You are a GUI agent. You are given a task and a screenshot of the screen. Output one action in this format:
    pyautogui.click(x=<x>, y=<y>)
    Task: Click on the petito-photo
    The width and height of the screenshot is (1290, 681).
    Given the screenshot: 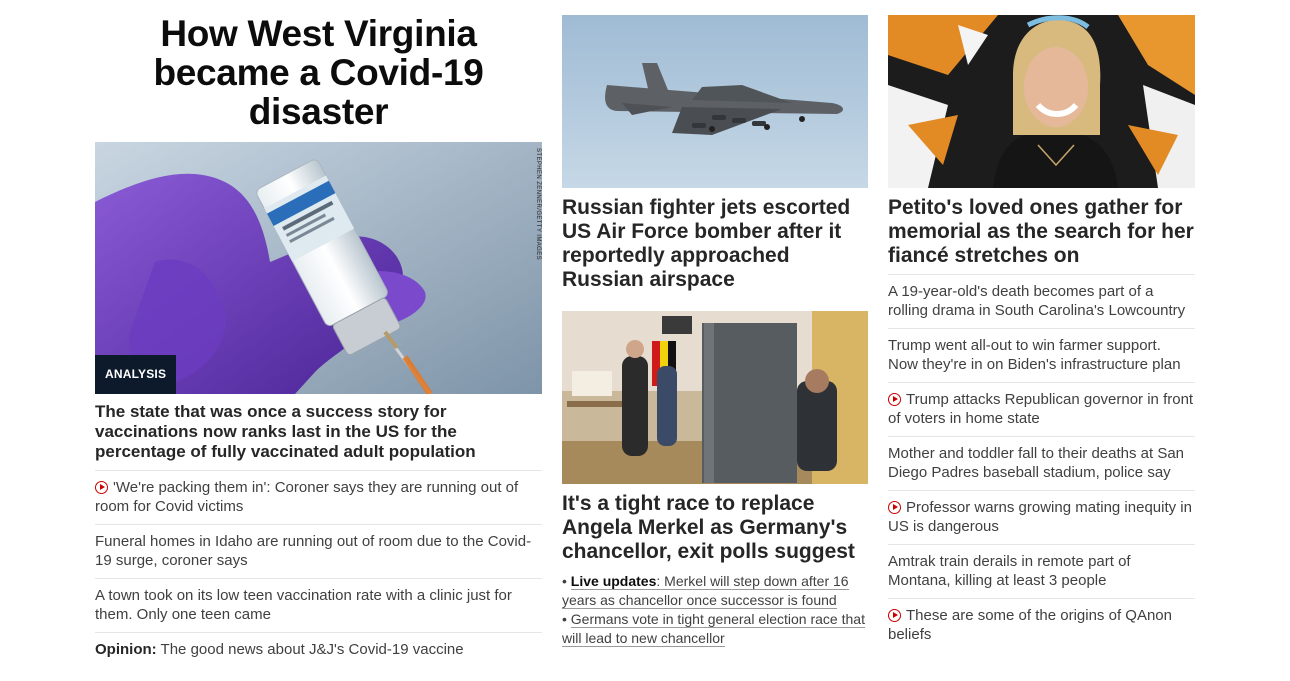 What is the action you would take?
    pyautogui.click(x=1041, y=101)
    